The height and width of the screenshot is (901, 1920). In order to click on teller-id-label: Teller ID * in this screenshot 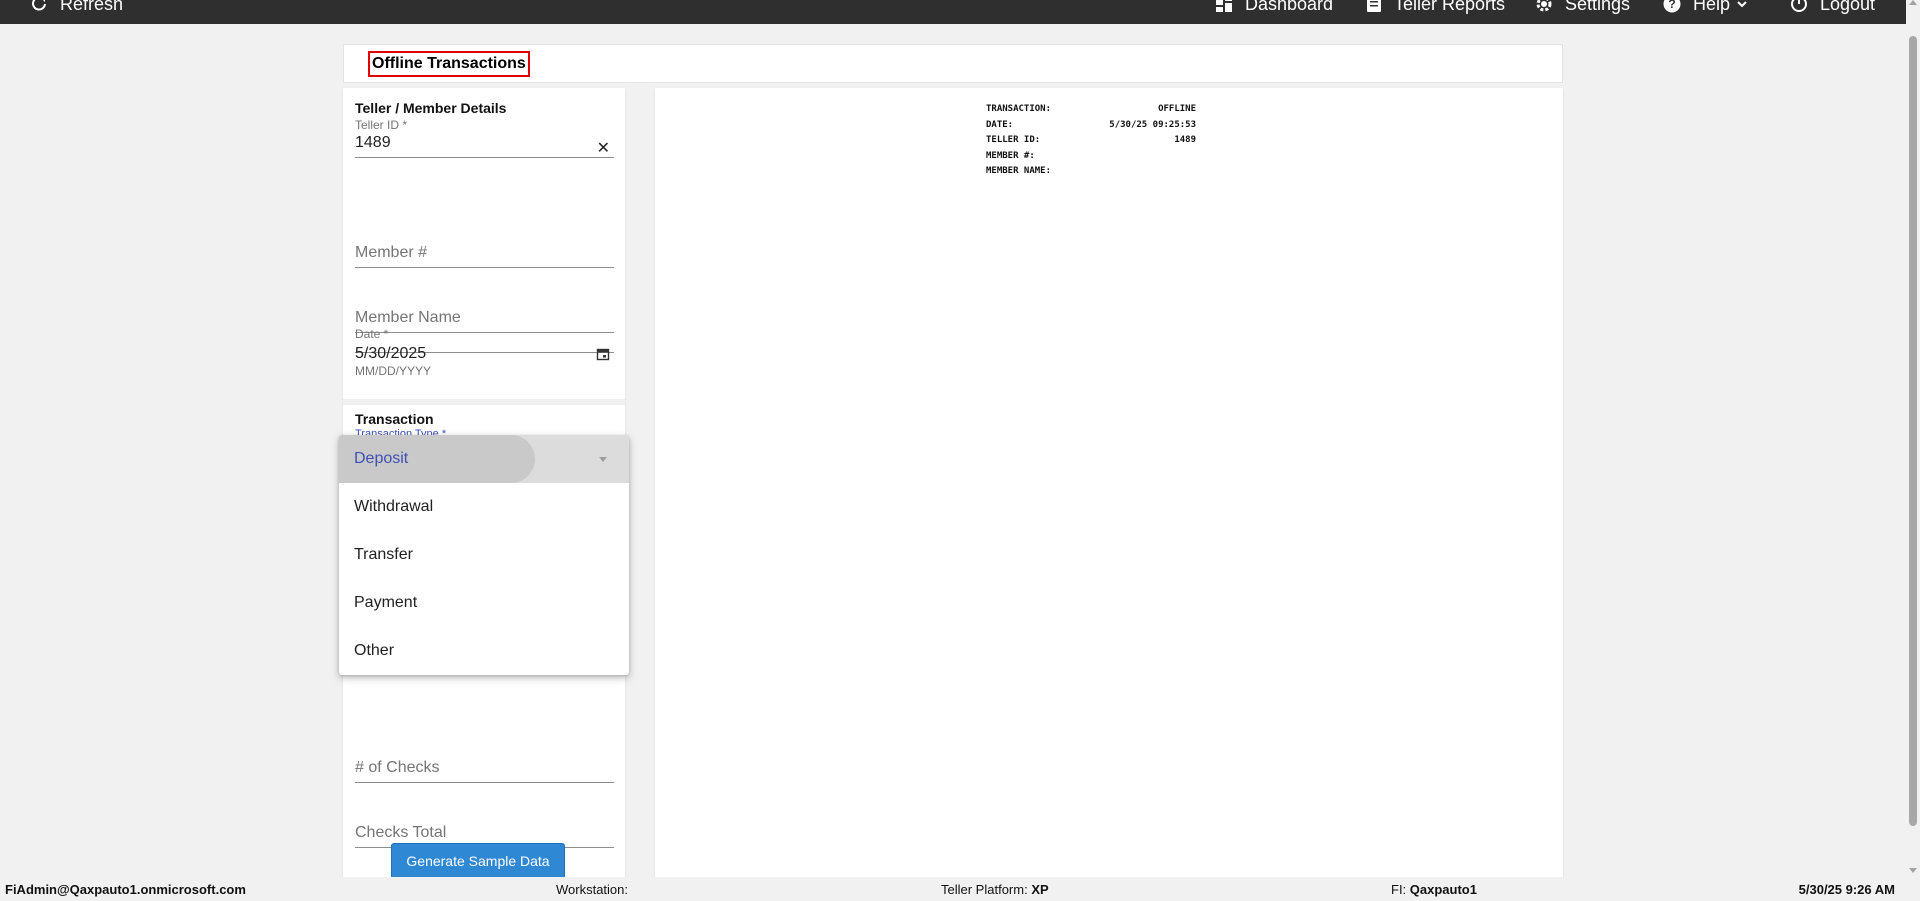, I will do `click(381, 125)`.